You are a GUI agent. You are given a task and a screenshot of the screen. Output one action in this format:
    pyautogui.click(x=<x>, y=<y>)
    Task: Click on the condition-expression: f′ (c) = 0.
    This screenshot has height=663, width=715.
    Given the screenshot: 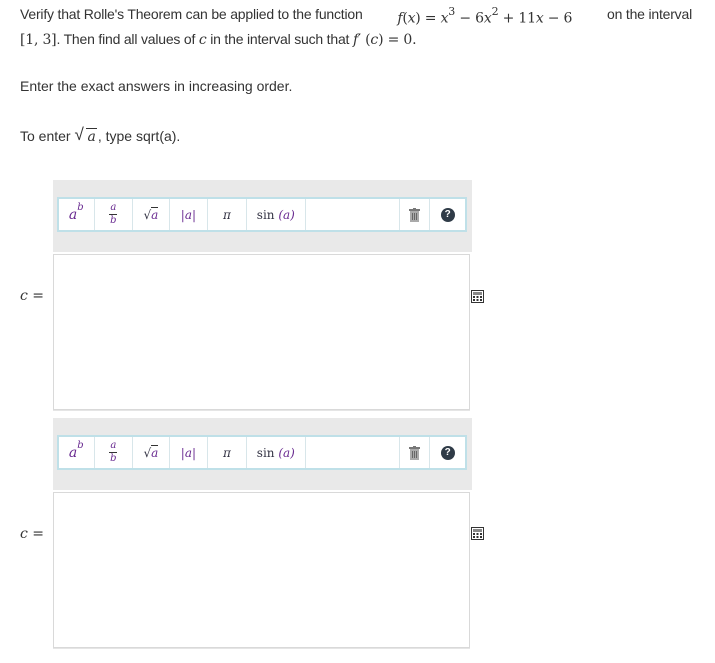 What is the action you would take?
    pyautogui.click(x=384, y=39)
    